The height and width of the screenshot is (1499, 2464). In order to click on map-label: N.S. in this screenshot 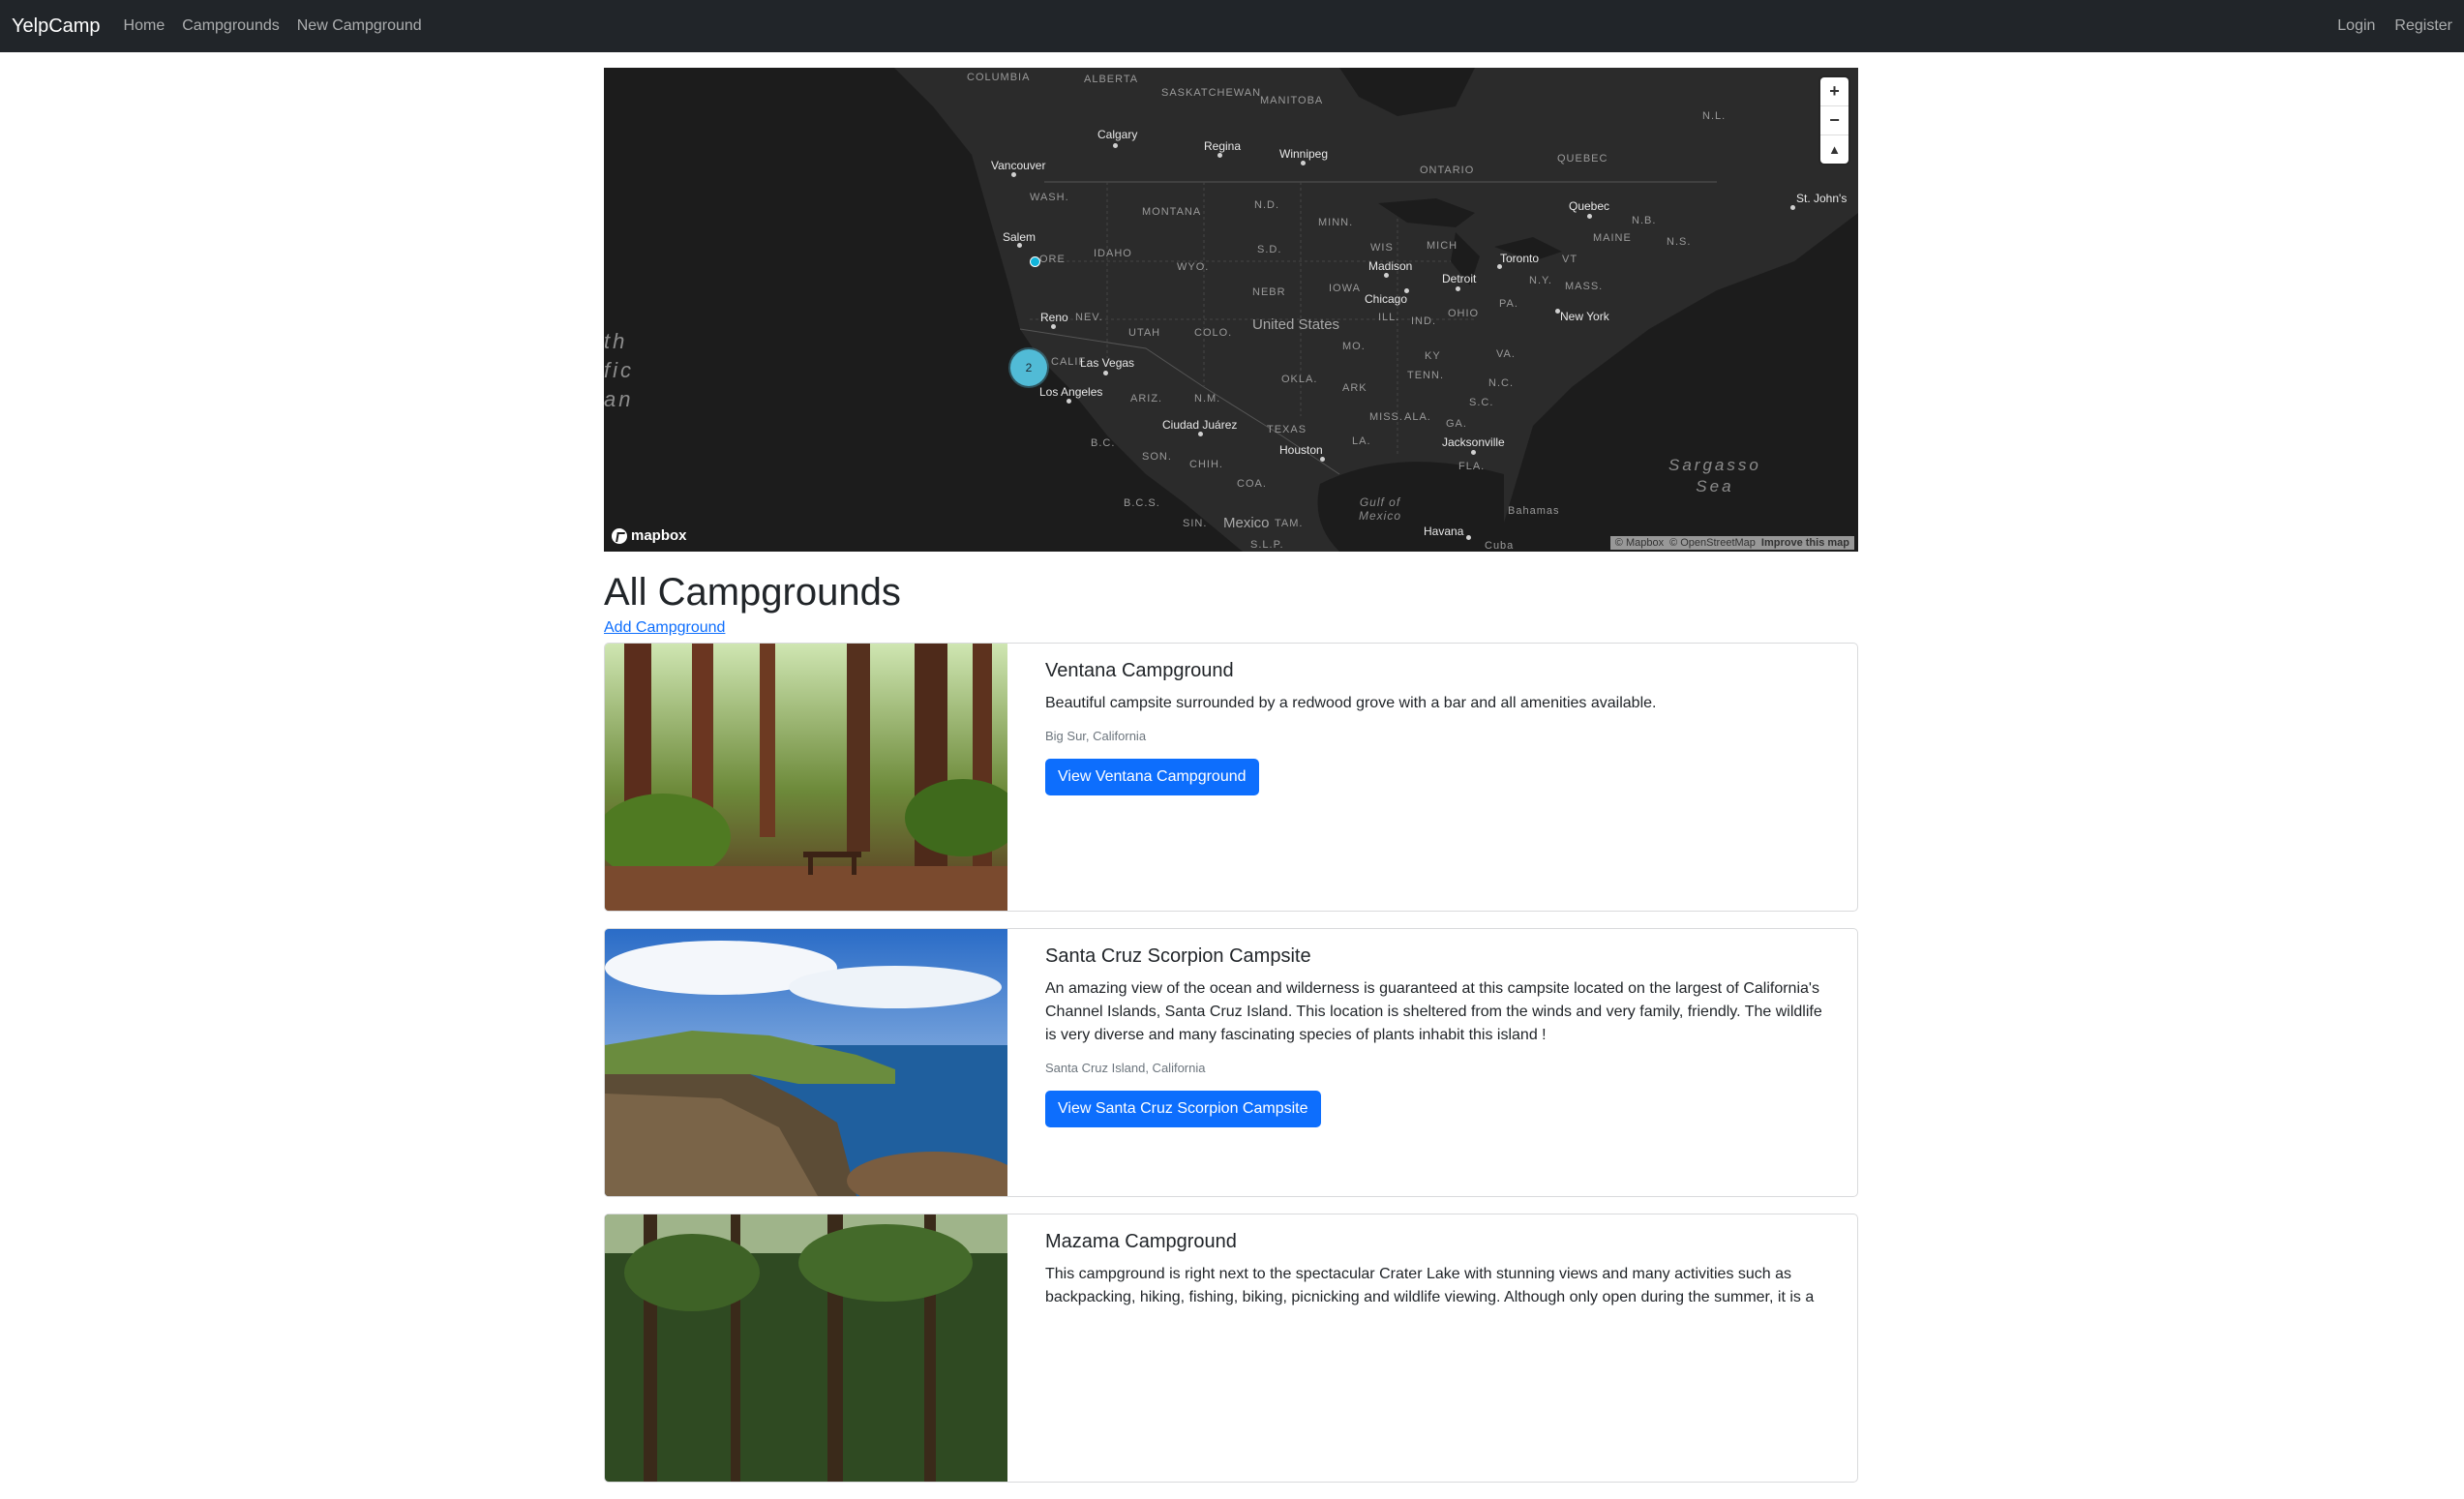, I will do `click(1679, 242)`.